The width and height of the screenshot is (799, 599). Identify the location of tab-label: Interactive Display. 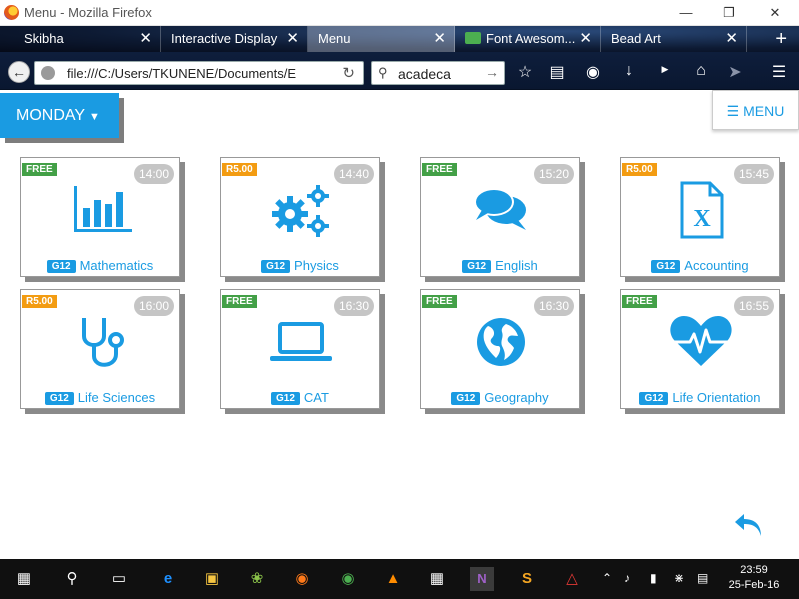
(224, 38).